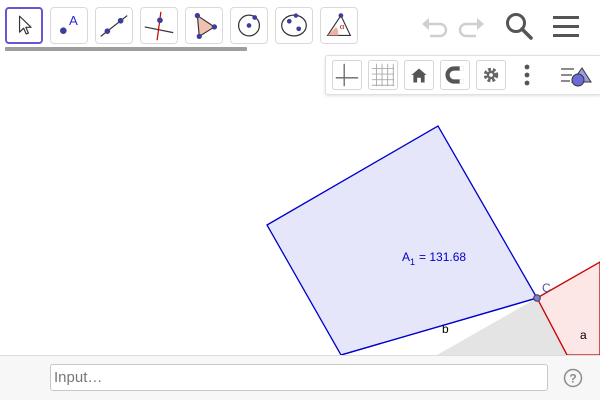  I want to click on area-value: = 131.68, so click(442, 257).